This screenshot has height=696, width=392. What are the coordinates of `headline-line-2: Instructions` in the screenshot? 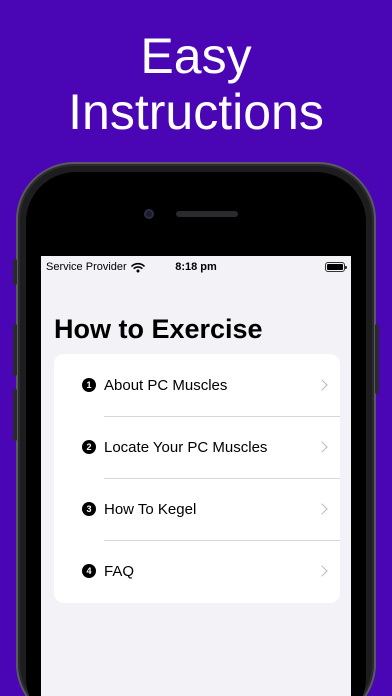 It's located at (196, 112).